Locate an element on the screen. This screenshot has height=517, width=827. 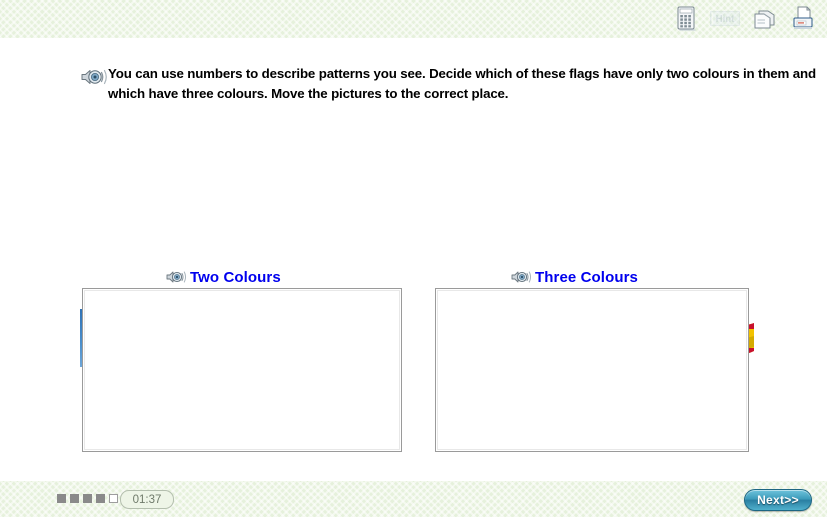
copy-icon is located at coordinates (764, 18).